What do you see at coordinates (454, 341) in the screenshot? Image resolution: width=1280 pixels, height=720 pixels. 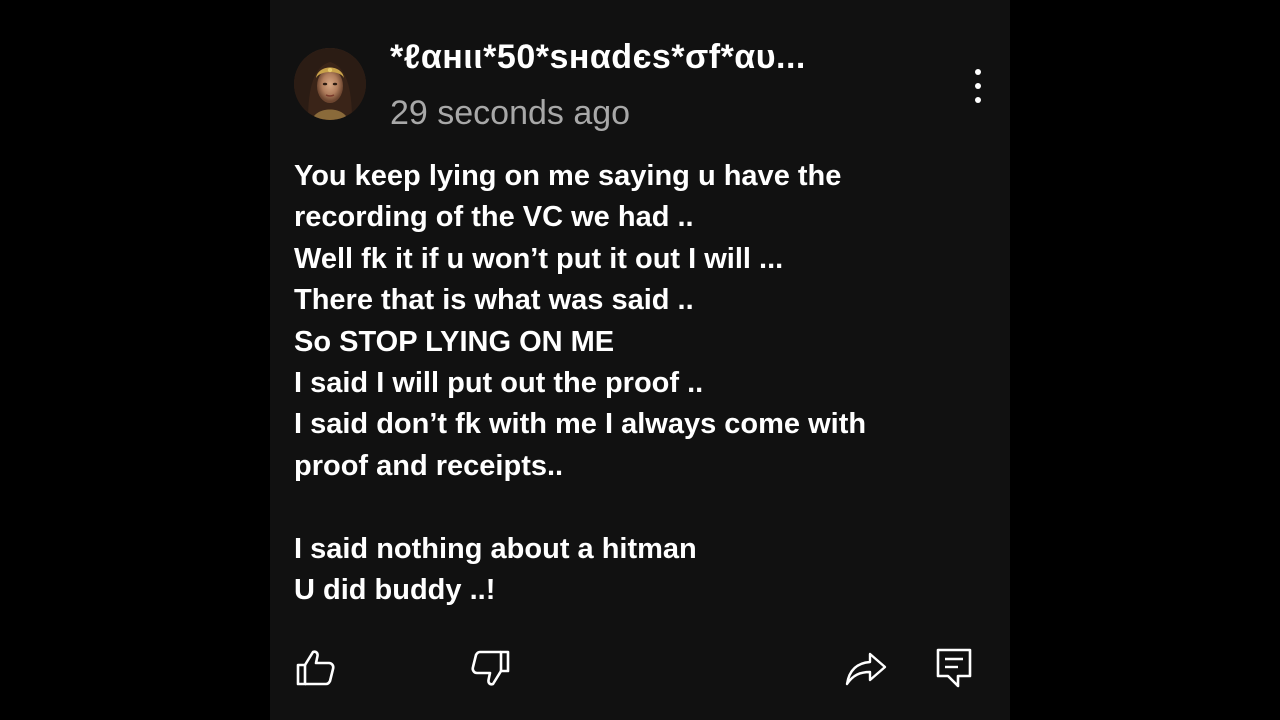 I see `comment-line: So STOP LYING ON ME` at bounding box center [454, 341].